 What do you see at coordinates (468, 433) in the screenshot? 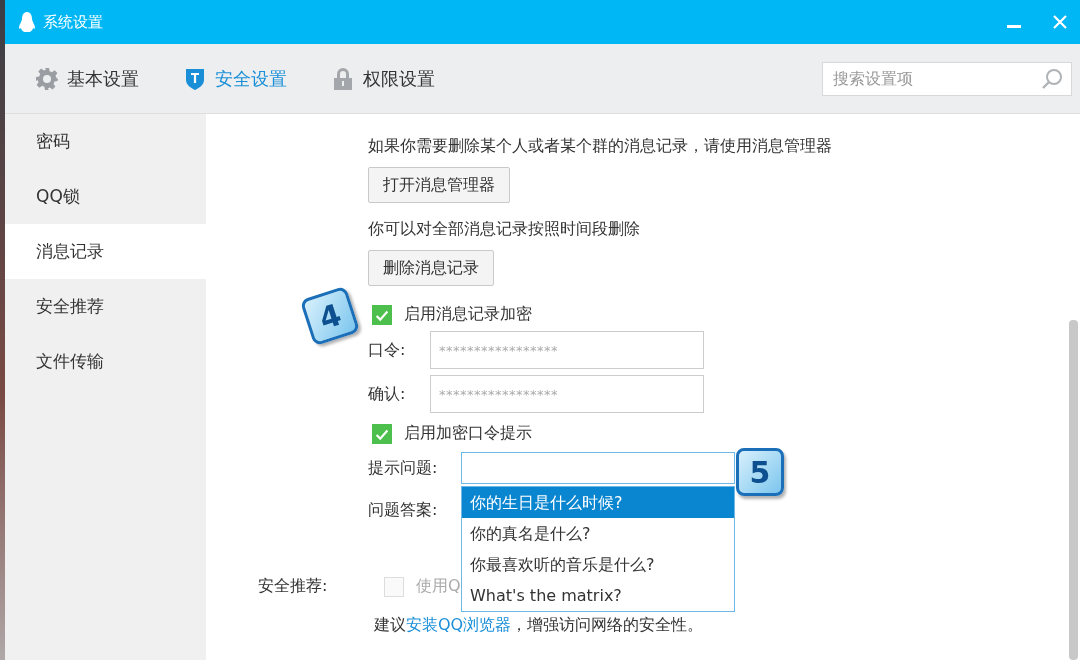
I see `checkbox-label: 启用加密口令提示` at bounding box center [468, 433].